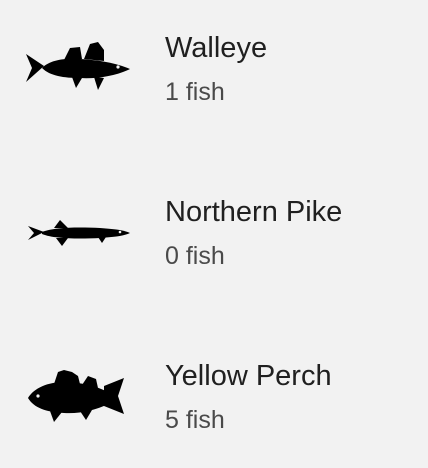  Describe the element at coordinates (254, 212) in the screenshot. I see `species-name: Northern Pike` at that location.